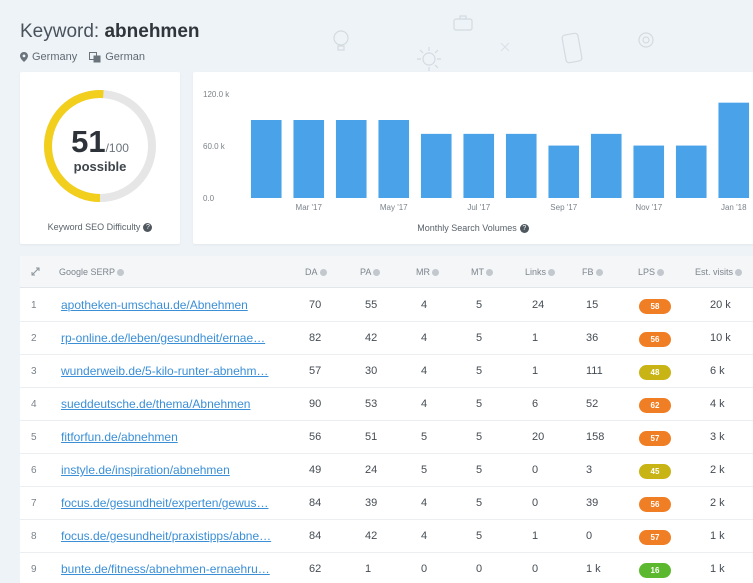 This screenshot has width=753, height=583. I want to click on cell-fb: 3, so click(589, 470).